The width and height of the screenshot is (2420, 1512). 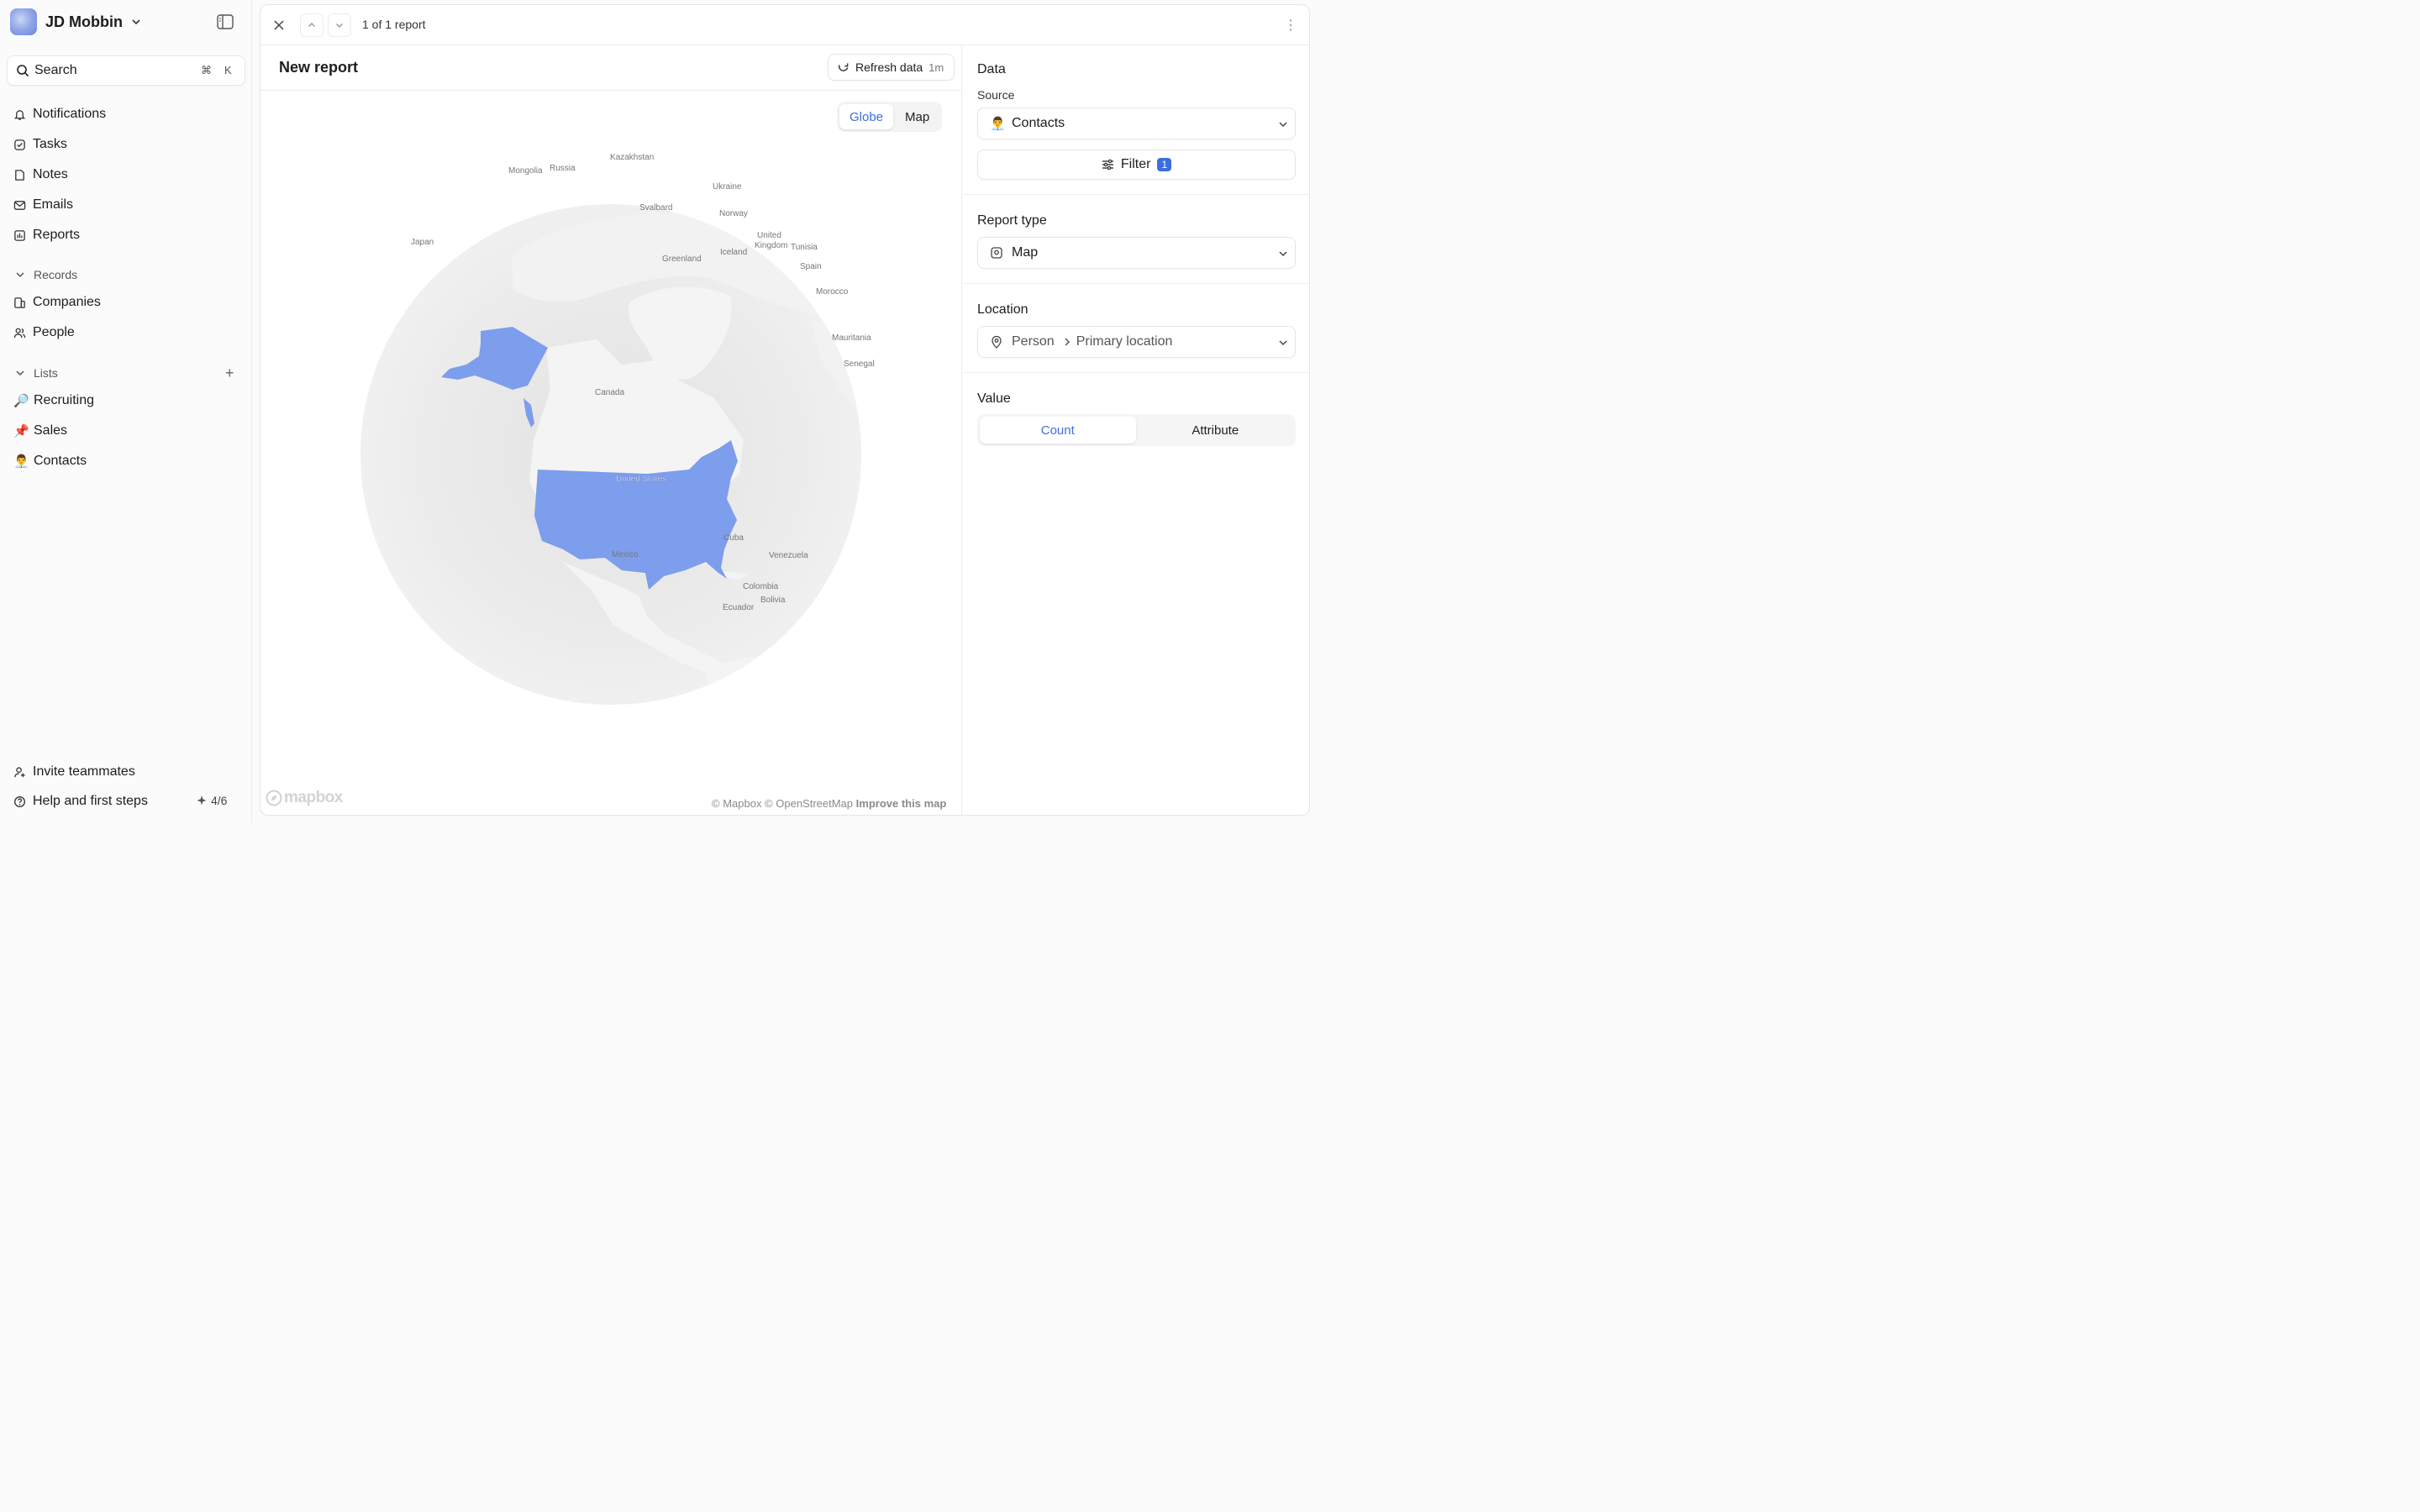 I want to click on map-label-bolivia: Bolivia, so click(x=773, y=600).